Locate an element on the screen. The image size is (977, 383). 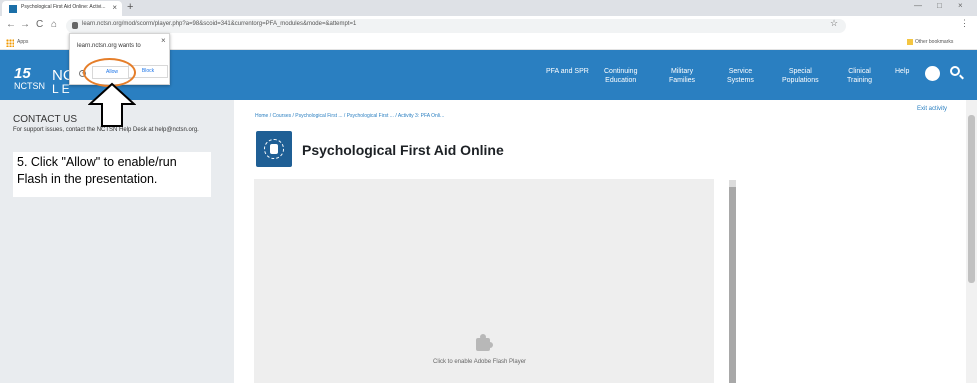
page-scroll-thumb is located at coordinates (971, 199).